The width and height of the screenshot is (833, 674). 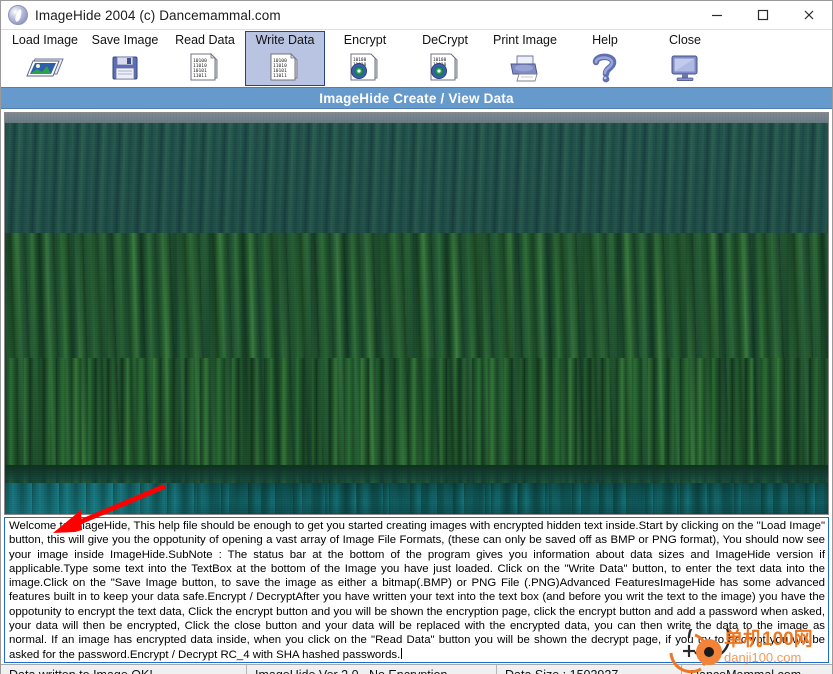 What do you see at coordinates (365, 40) in the screenshot?
I see `toolbar-label-encrypt: Encrypt` at bounding box center [365, 40].